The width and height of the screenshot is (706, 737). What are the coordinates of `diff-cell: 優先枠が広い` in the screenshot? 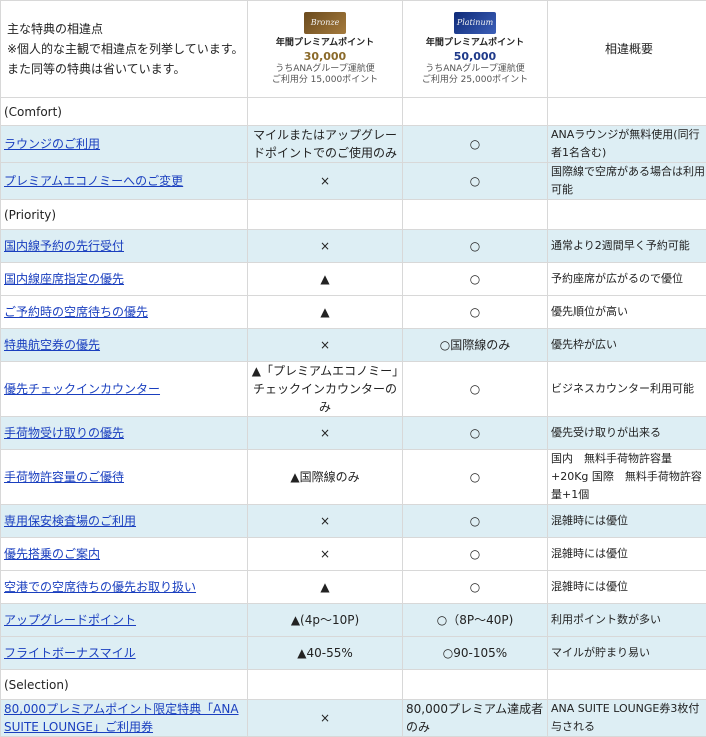 It's located at (627, 345).